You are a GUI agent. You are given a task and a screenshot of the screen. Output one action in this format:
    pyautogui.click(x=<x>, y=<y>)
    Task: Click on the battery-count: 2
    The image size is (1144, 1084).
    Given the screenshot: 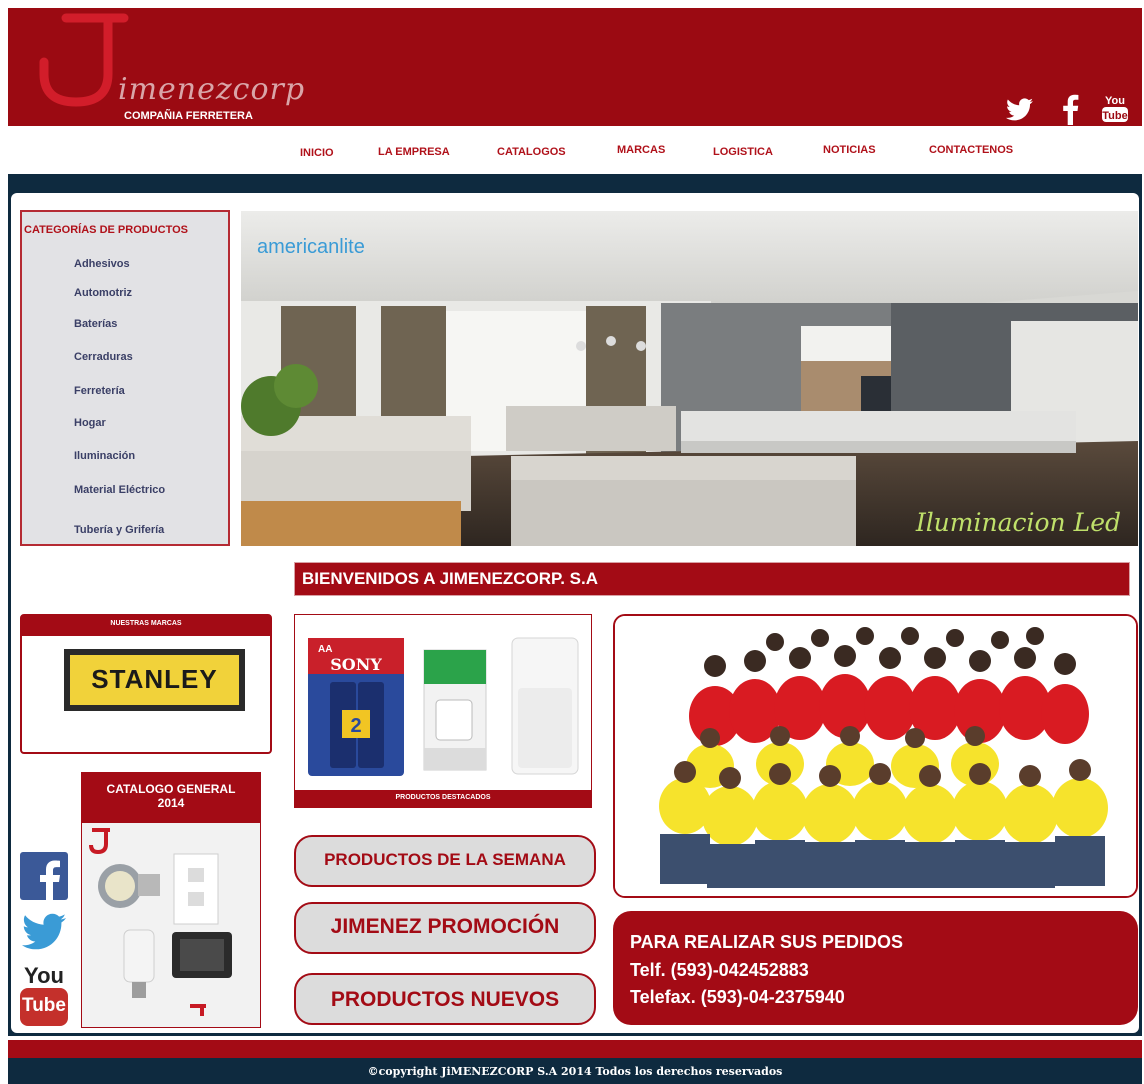 What is the action you would take?
    pyautogui.click(x=355, y=726)
    